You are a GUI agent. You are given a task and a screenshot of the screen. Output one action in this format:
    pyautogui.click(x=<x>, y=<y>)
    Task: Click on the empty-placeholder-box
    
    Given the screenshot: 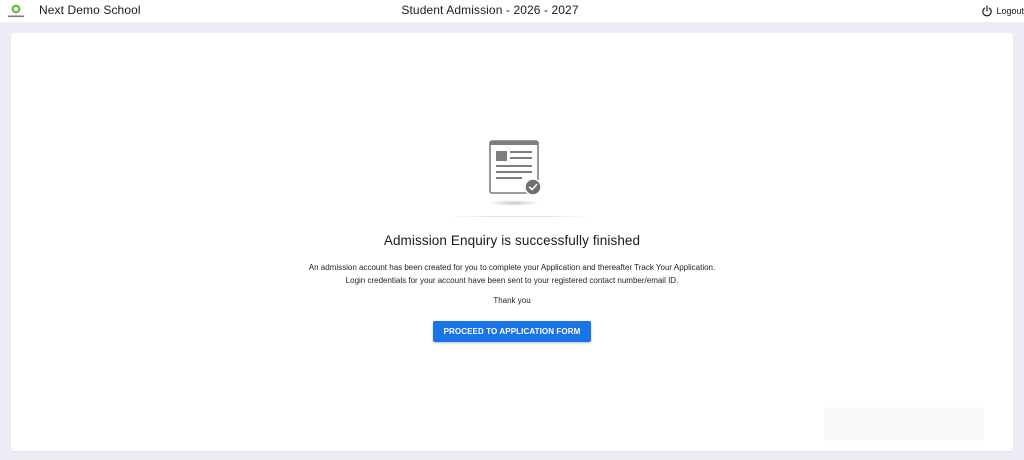 What is the action you would take?
    pyautogui.click(x=904, y=424)
    